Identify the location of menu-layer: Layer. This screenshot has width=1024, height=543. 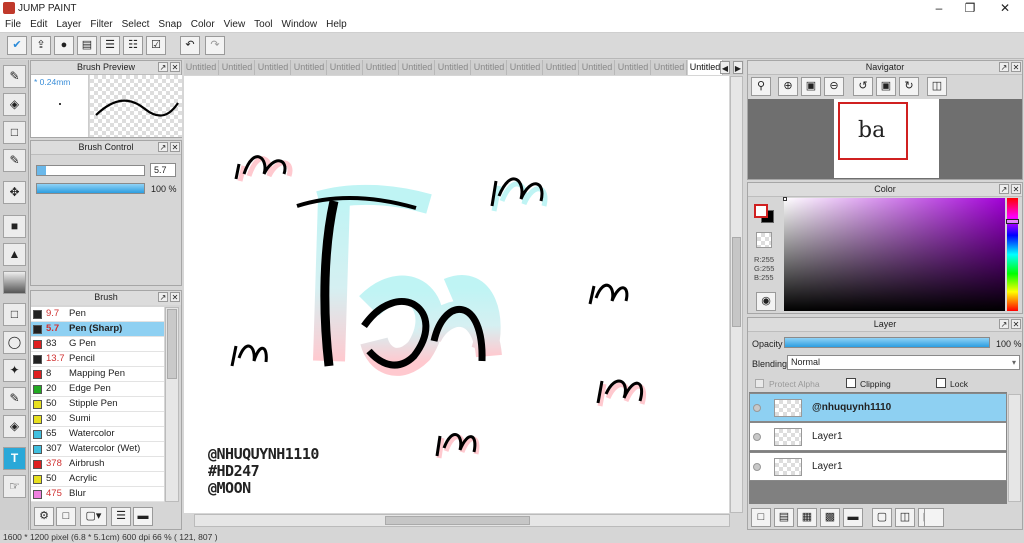
(68, 23).